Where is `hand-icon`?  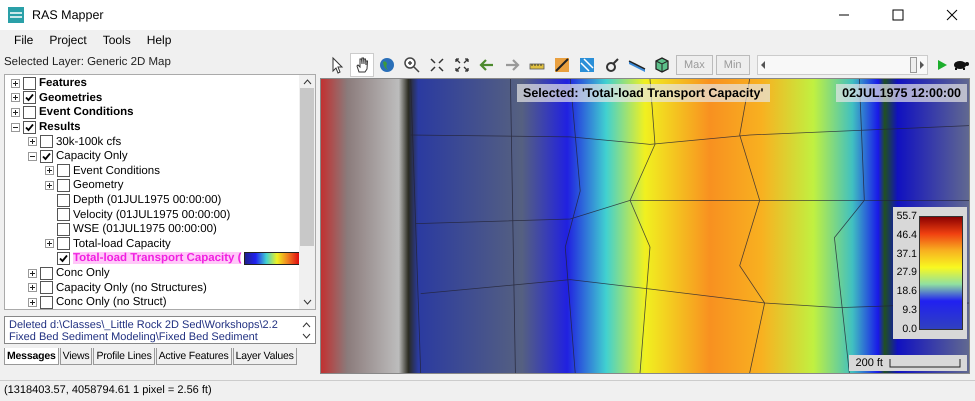
hand-icon is located at coordinates (362, 65).